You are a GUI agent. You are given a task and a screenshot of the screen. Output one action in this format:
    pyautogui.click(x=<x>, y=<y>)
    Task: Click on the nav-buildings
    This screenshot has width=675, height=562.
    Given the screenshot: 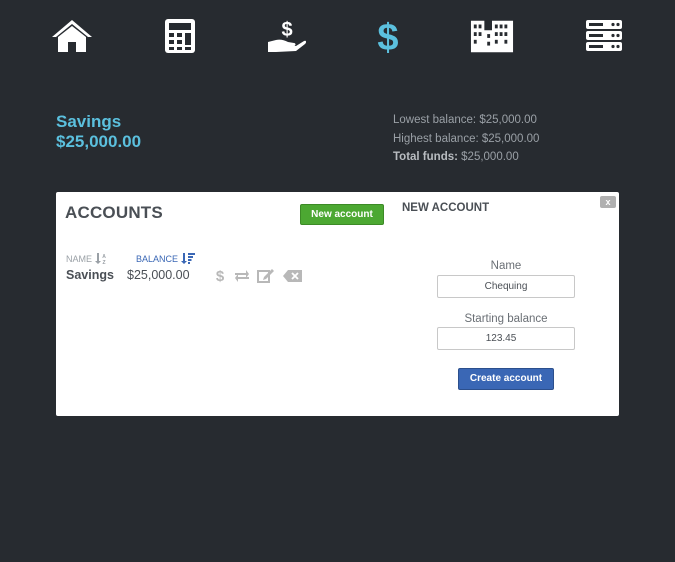 What is the action you would take?
    pyautogui.click(x=492, y=36)
    